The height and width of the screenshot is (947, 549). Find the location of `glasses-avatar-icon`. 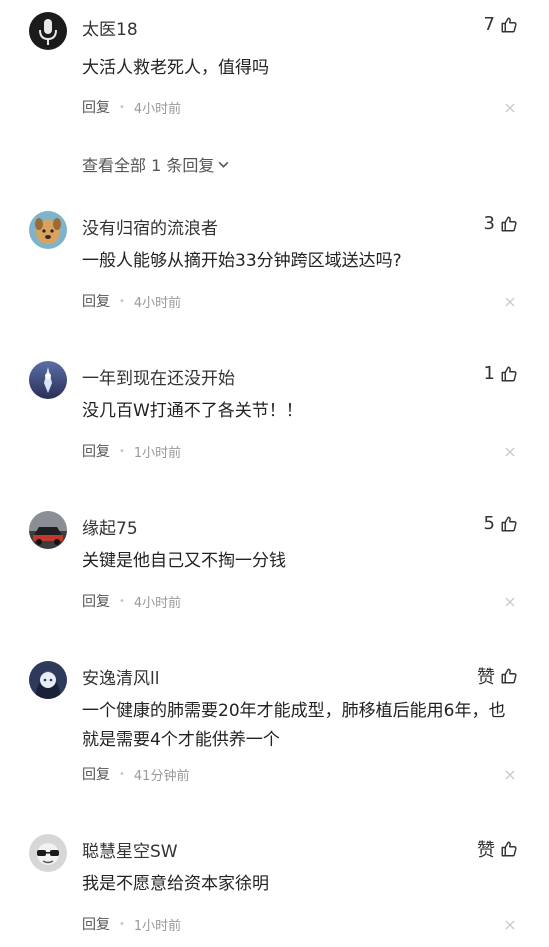

glasses-avatar-icon is located at coordinates (48, 853).